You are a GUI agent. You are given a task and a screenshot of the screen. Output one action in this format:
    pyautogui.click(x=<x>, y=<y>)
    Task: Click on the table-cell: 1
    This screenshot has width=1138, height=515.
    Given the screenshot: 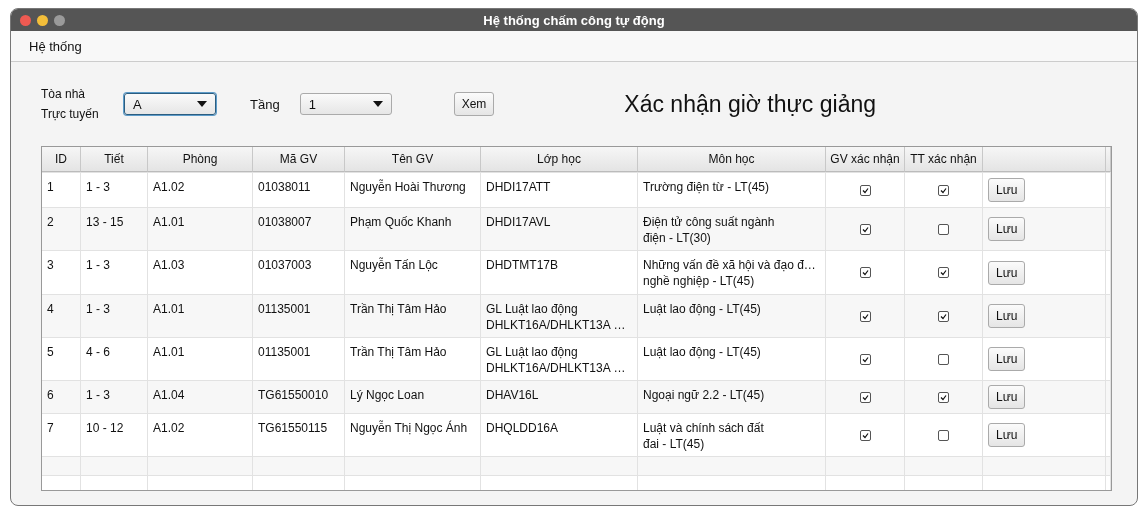 What is the action you would take?
    pyautogui.click(x=61, y=190)
    